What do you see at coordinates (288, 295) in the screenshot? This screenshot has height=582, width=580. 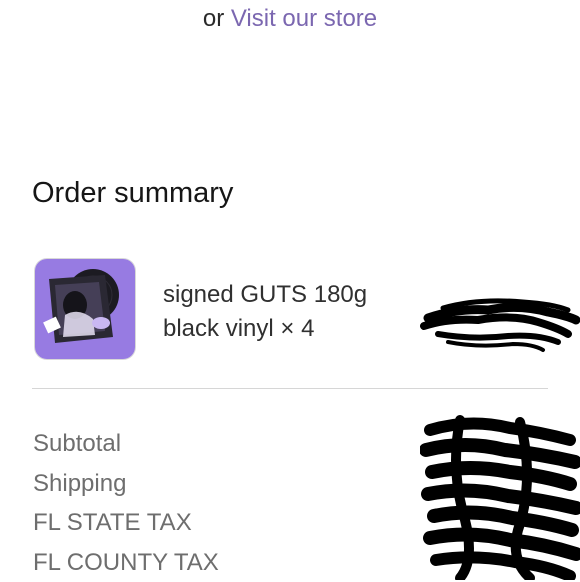 I see `item-title: signed GUTS 180g` at bounding box center [288, 295].